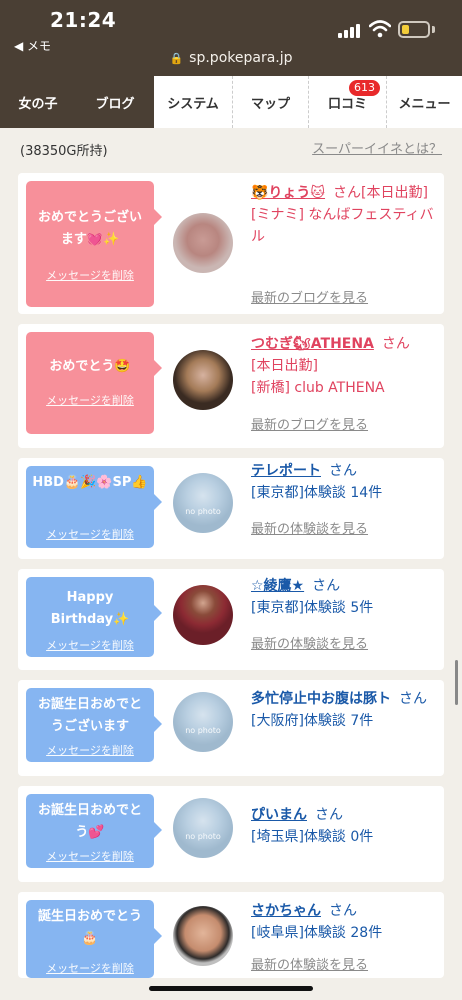  I want to click on message-text: 誕生日おめでとう🎂, so click(89, 927).